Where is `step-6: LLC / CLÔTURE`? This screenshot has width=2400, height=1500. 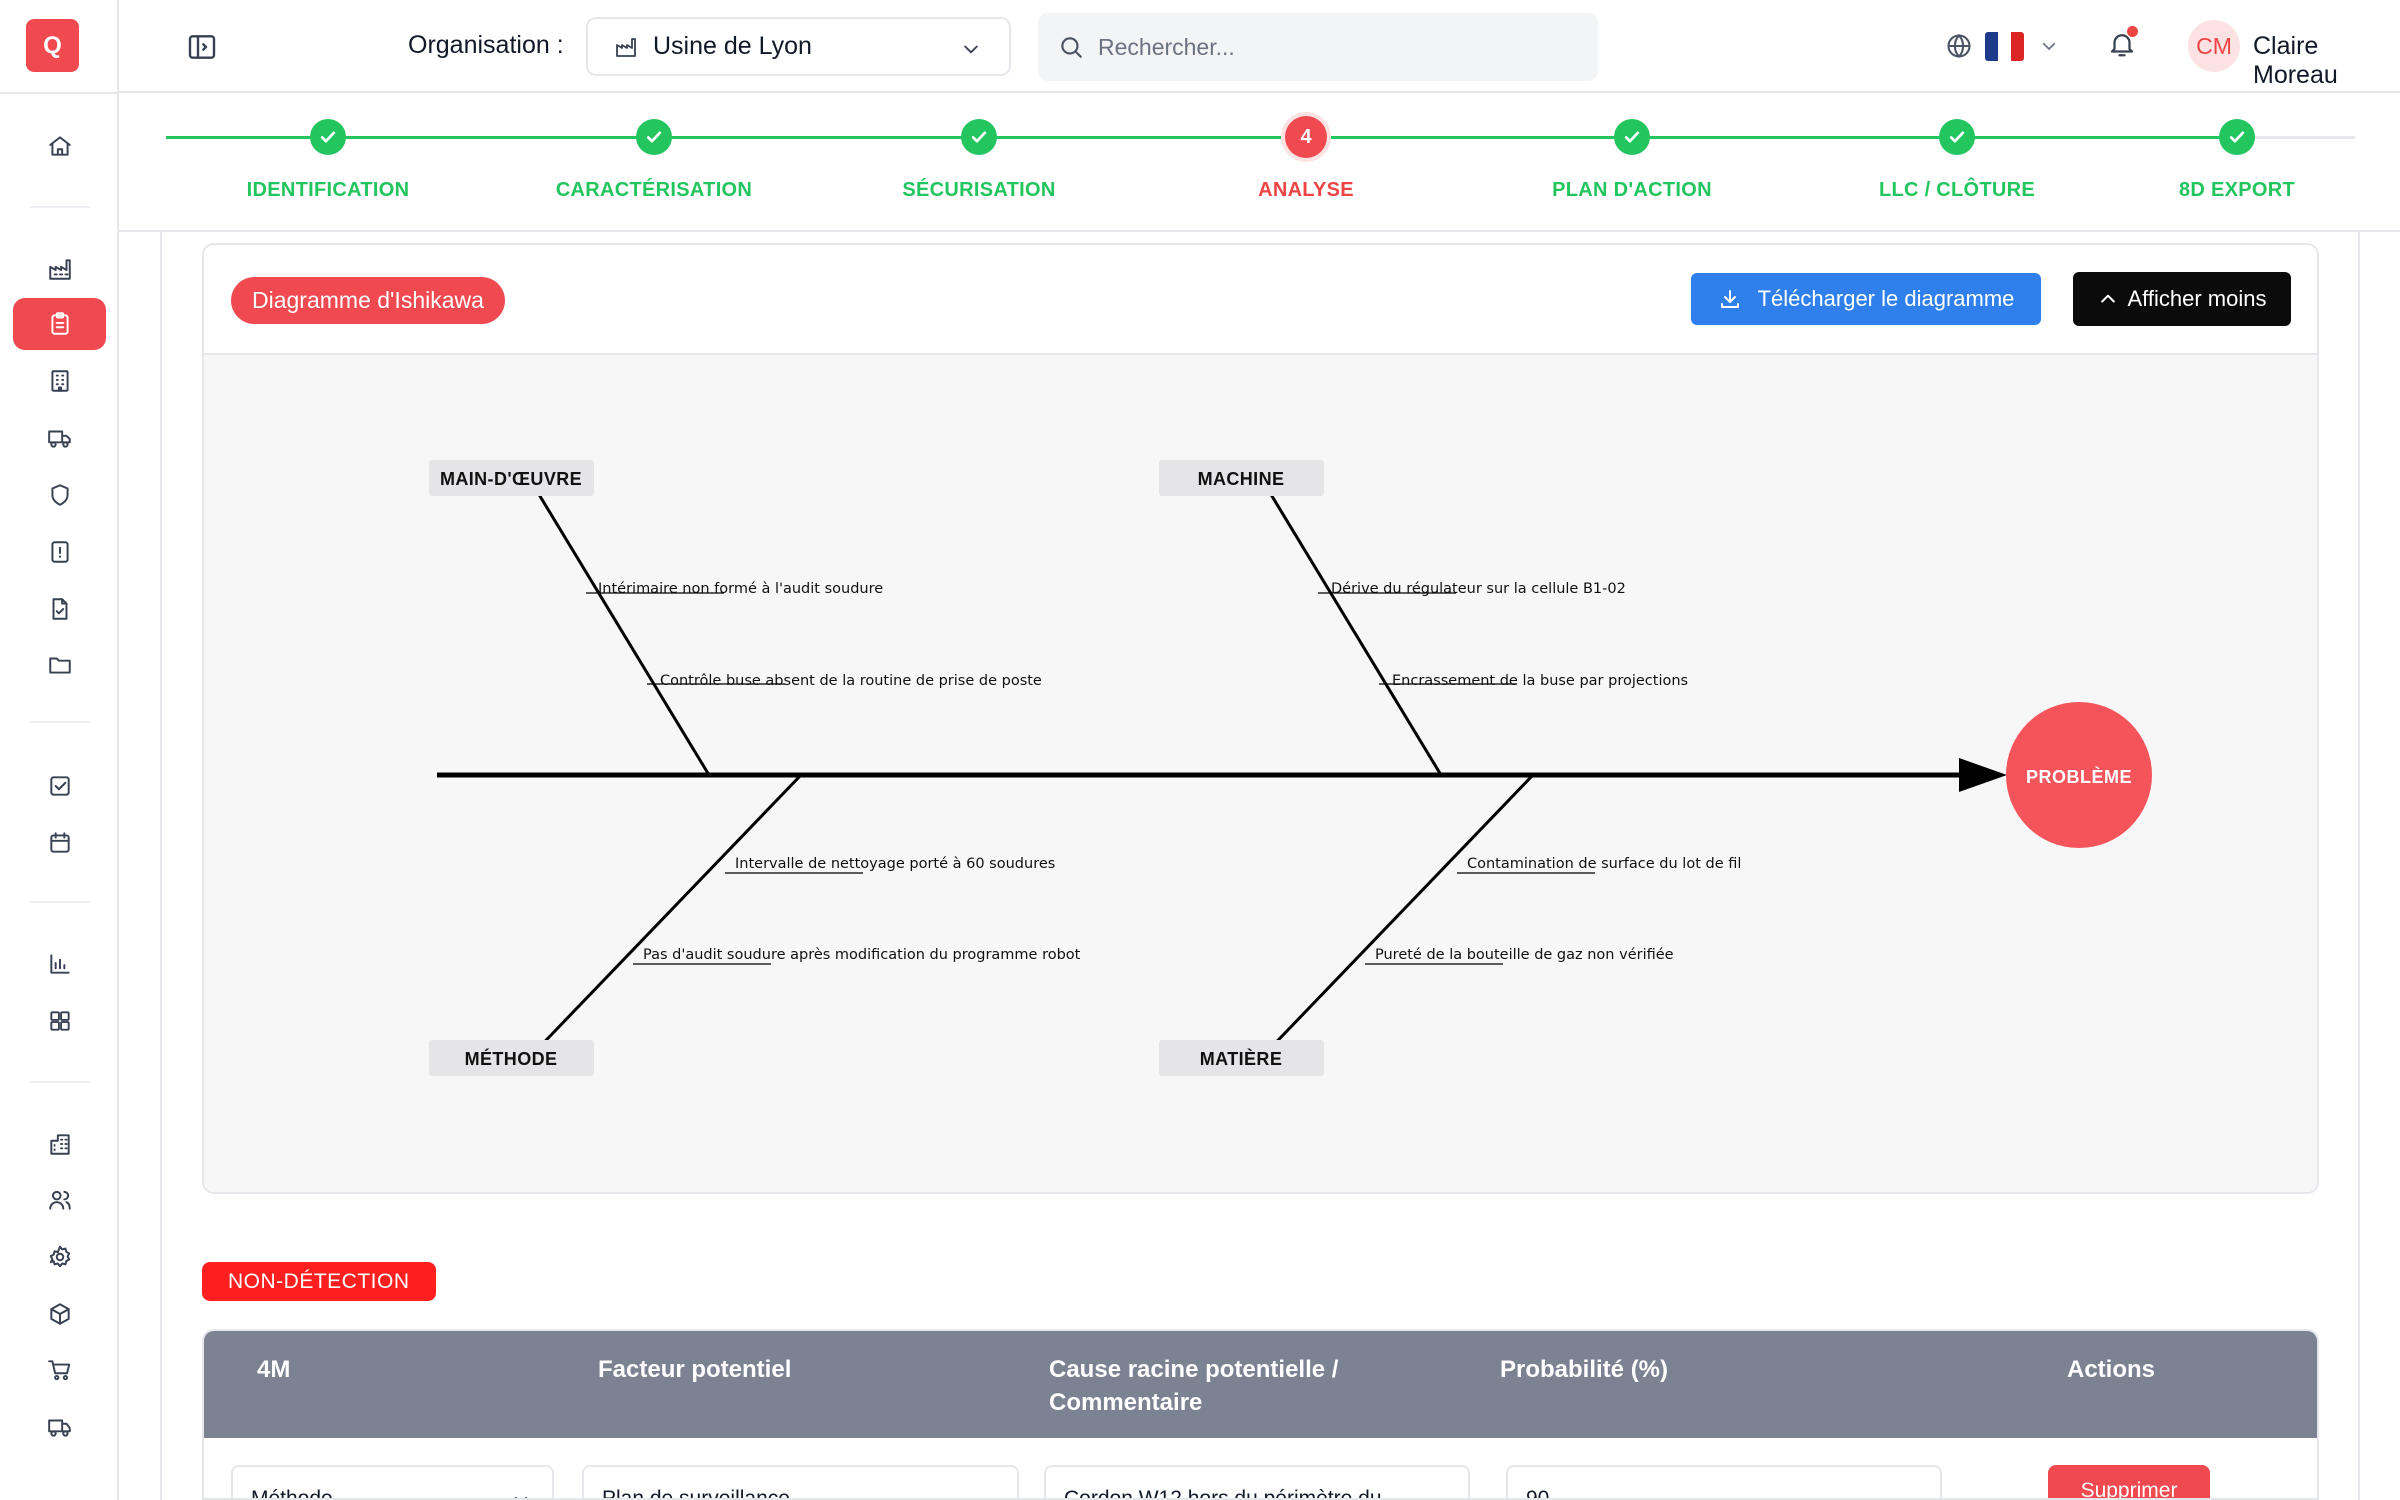
step-6: LLC / CLÔTURE is located at coordinates (1957, 162).